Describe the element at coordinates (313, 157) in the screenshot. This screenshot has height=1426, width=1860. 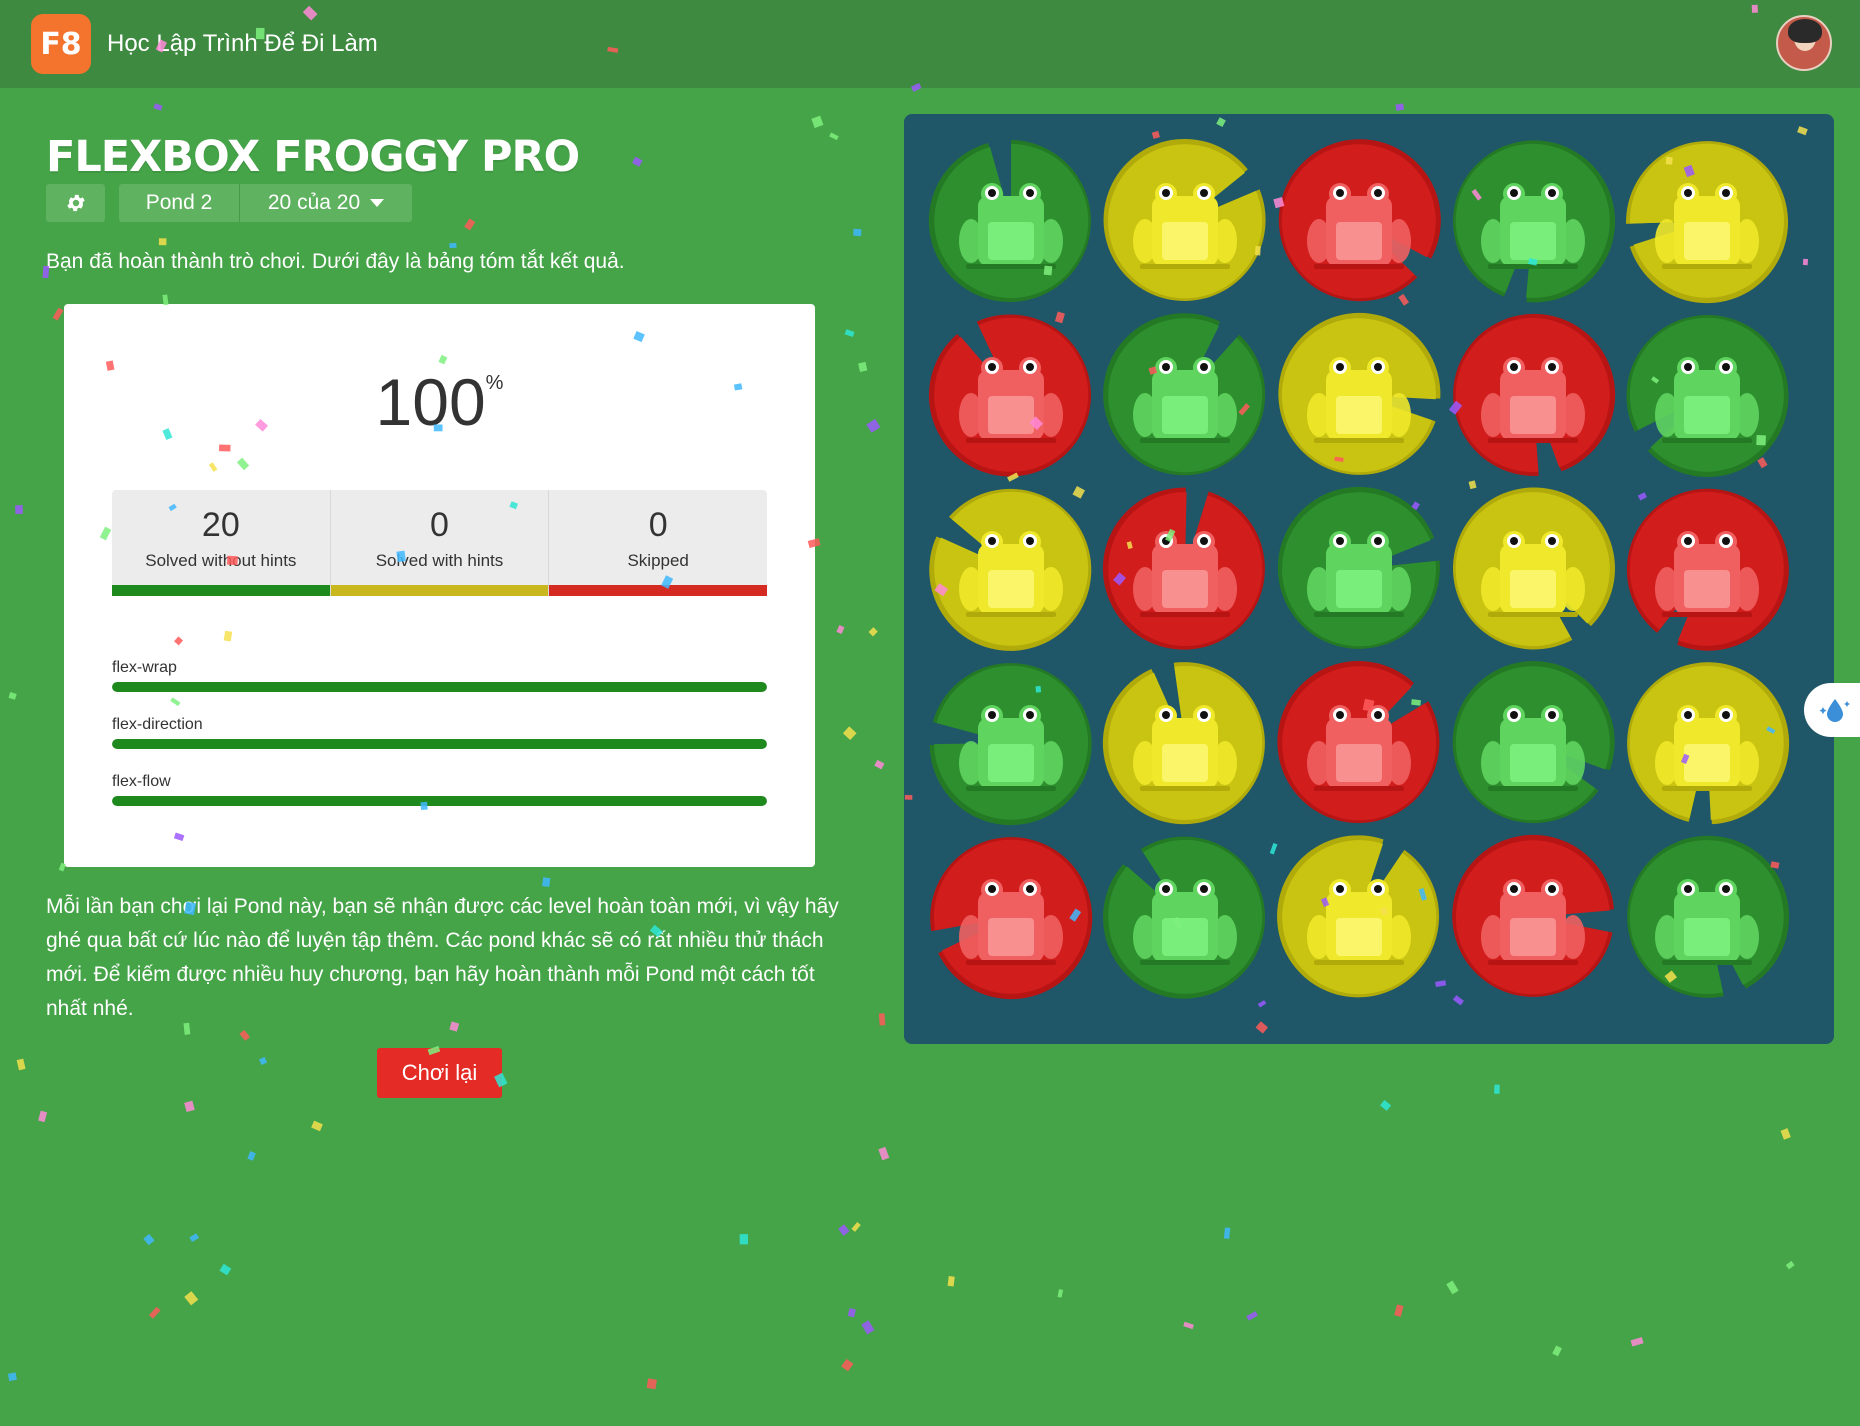
I see `game-title: FLEXBOX FROGGY PRO` at that location.